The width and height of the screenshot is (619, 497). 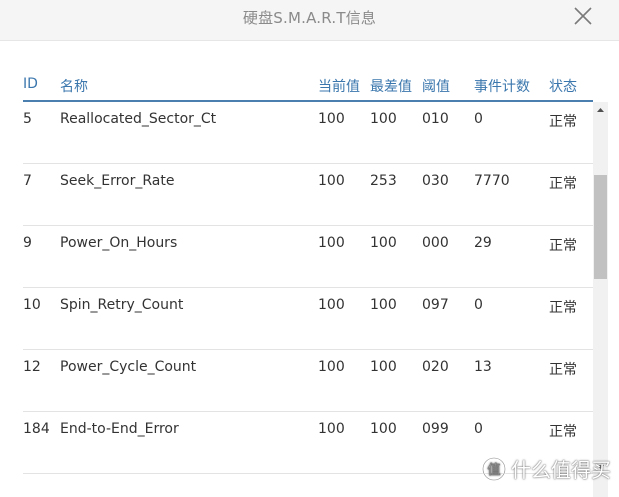 I want to click on table-row: 12 Power_Cycle_Count 100 100 020 13 正常, so click(x=308, y=381).